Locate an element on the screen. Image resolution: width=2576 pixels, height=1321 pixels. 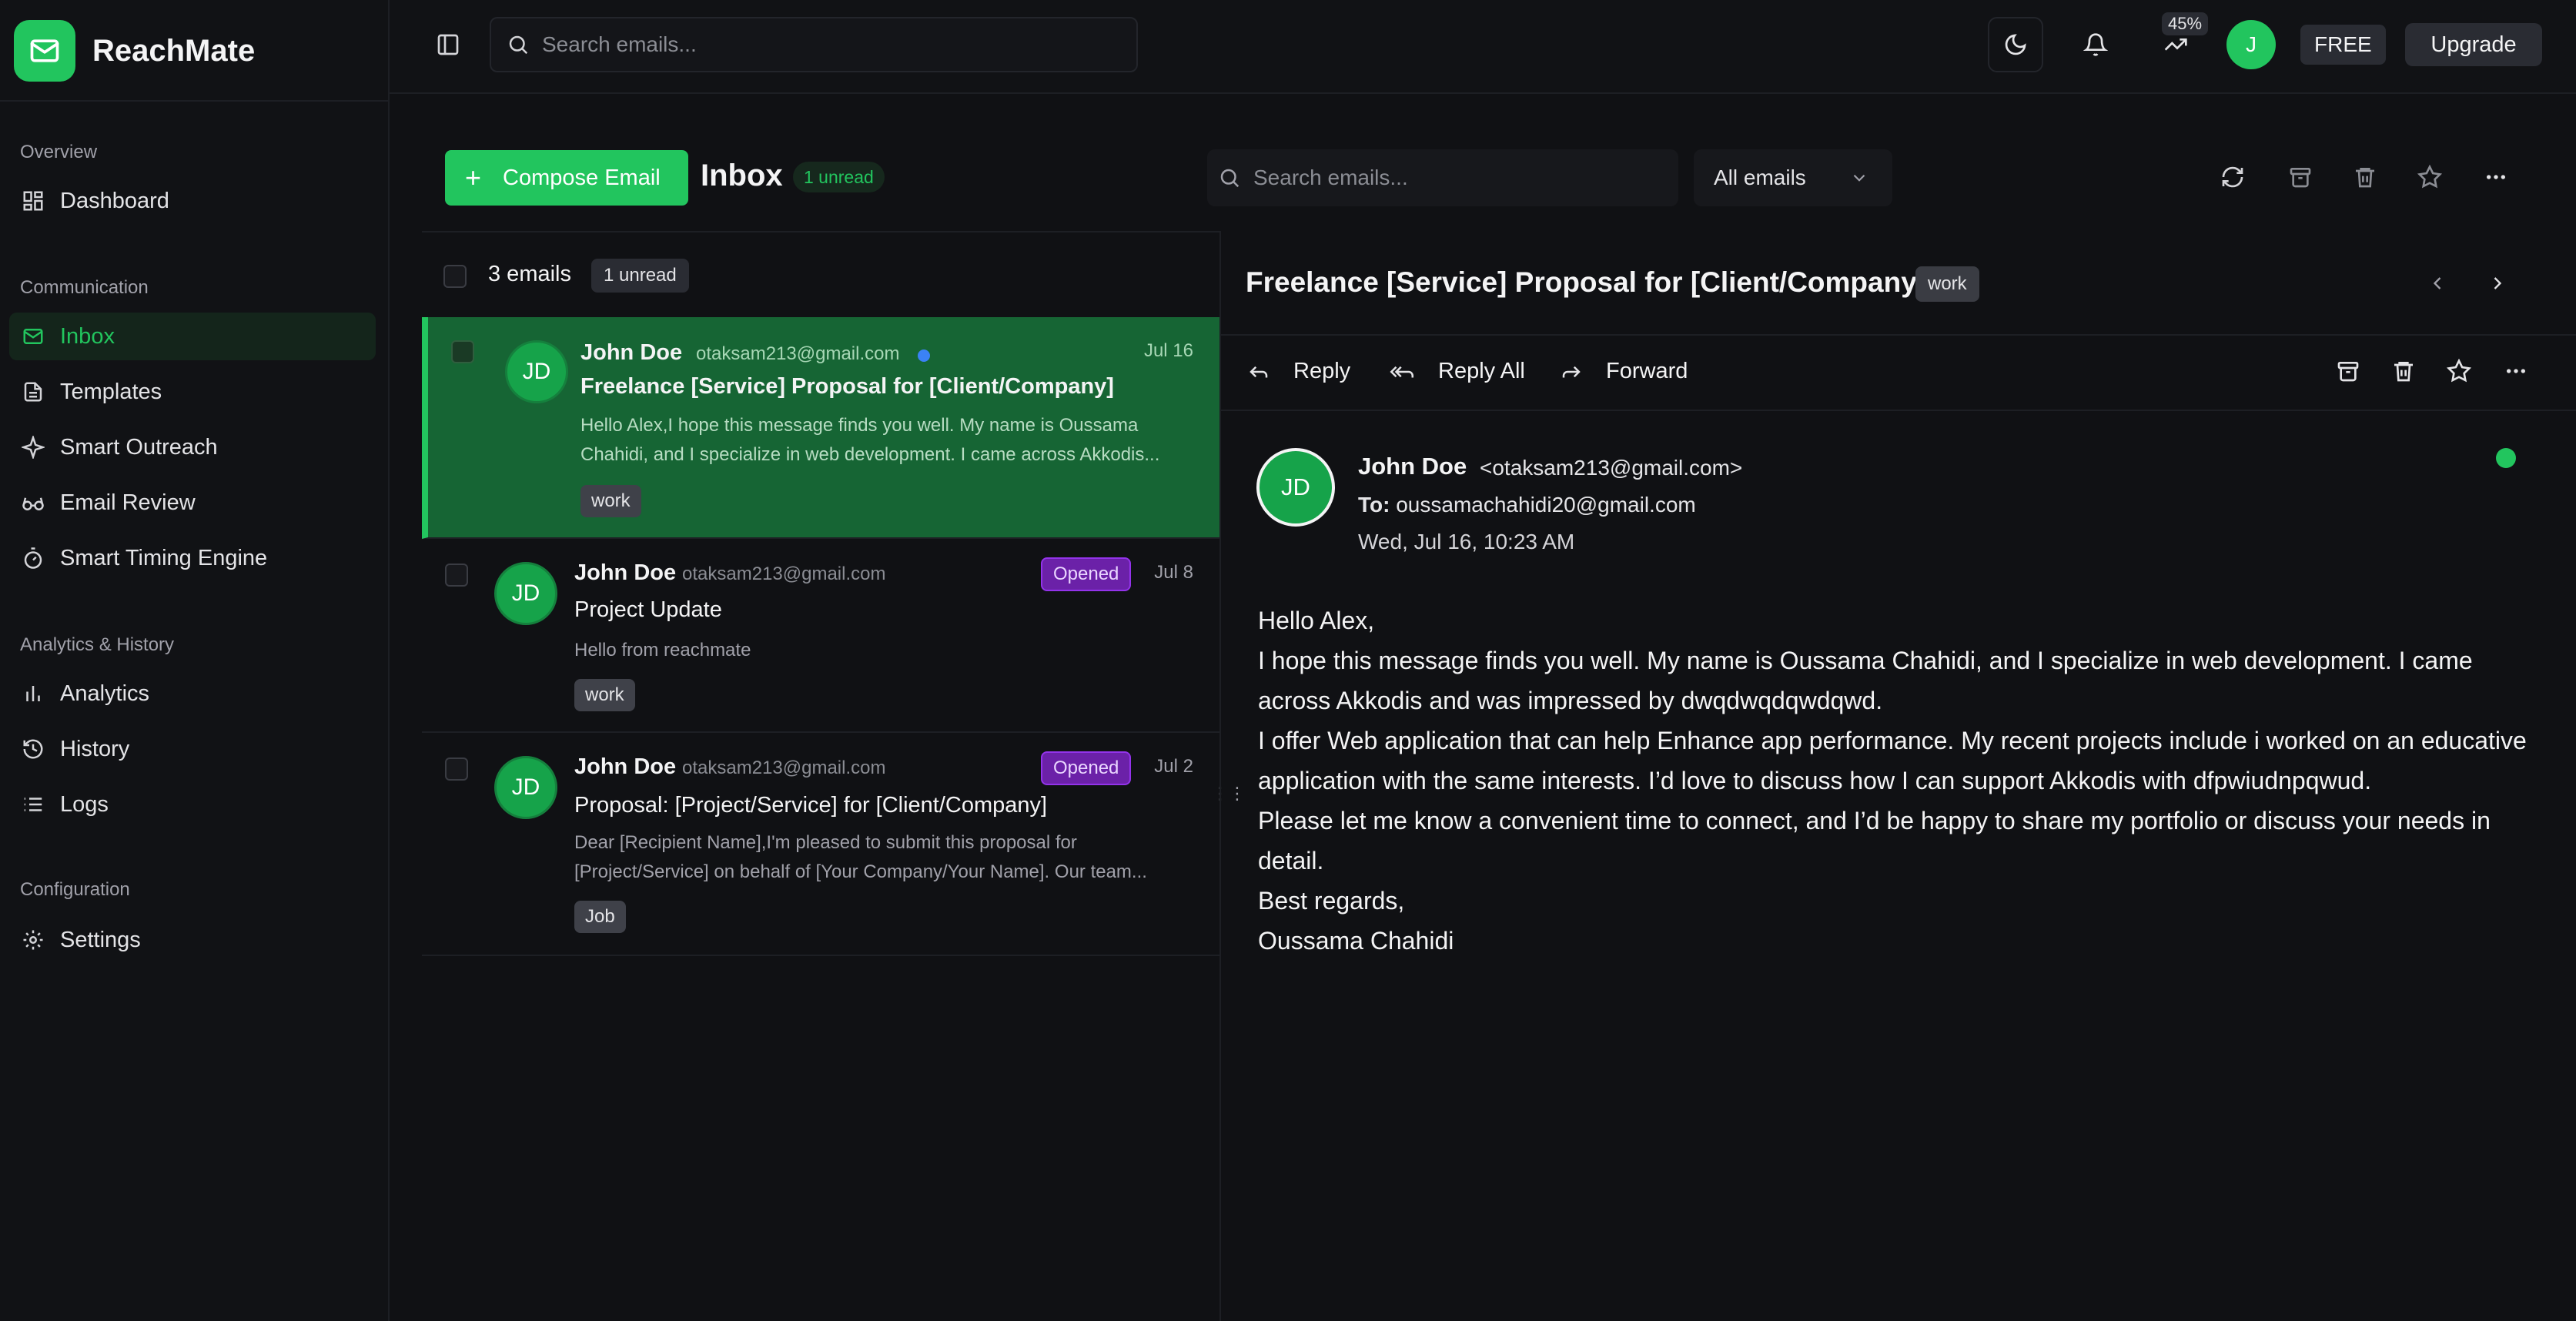
recipient-email: oussamachahidi20@gmail.com is located at coordinates (1546, 505).